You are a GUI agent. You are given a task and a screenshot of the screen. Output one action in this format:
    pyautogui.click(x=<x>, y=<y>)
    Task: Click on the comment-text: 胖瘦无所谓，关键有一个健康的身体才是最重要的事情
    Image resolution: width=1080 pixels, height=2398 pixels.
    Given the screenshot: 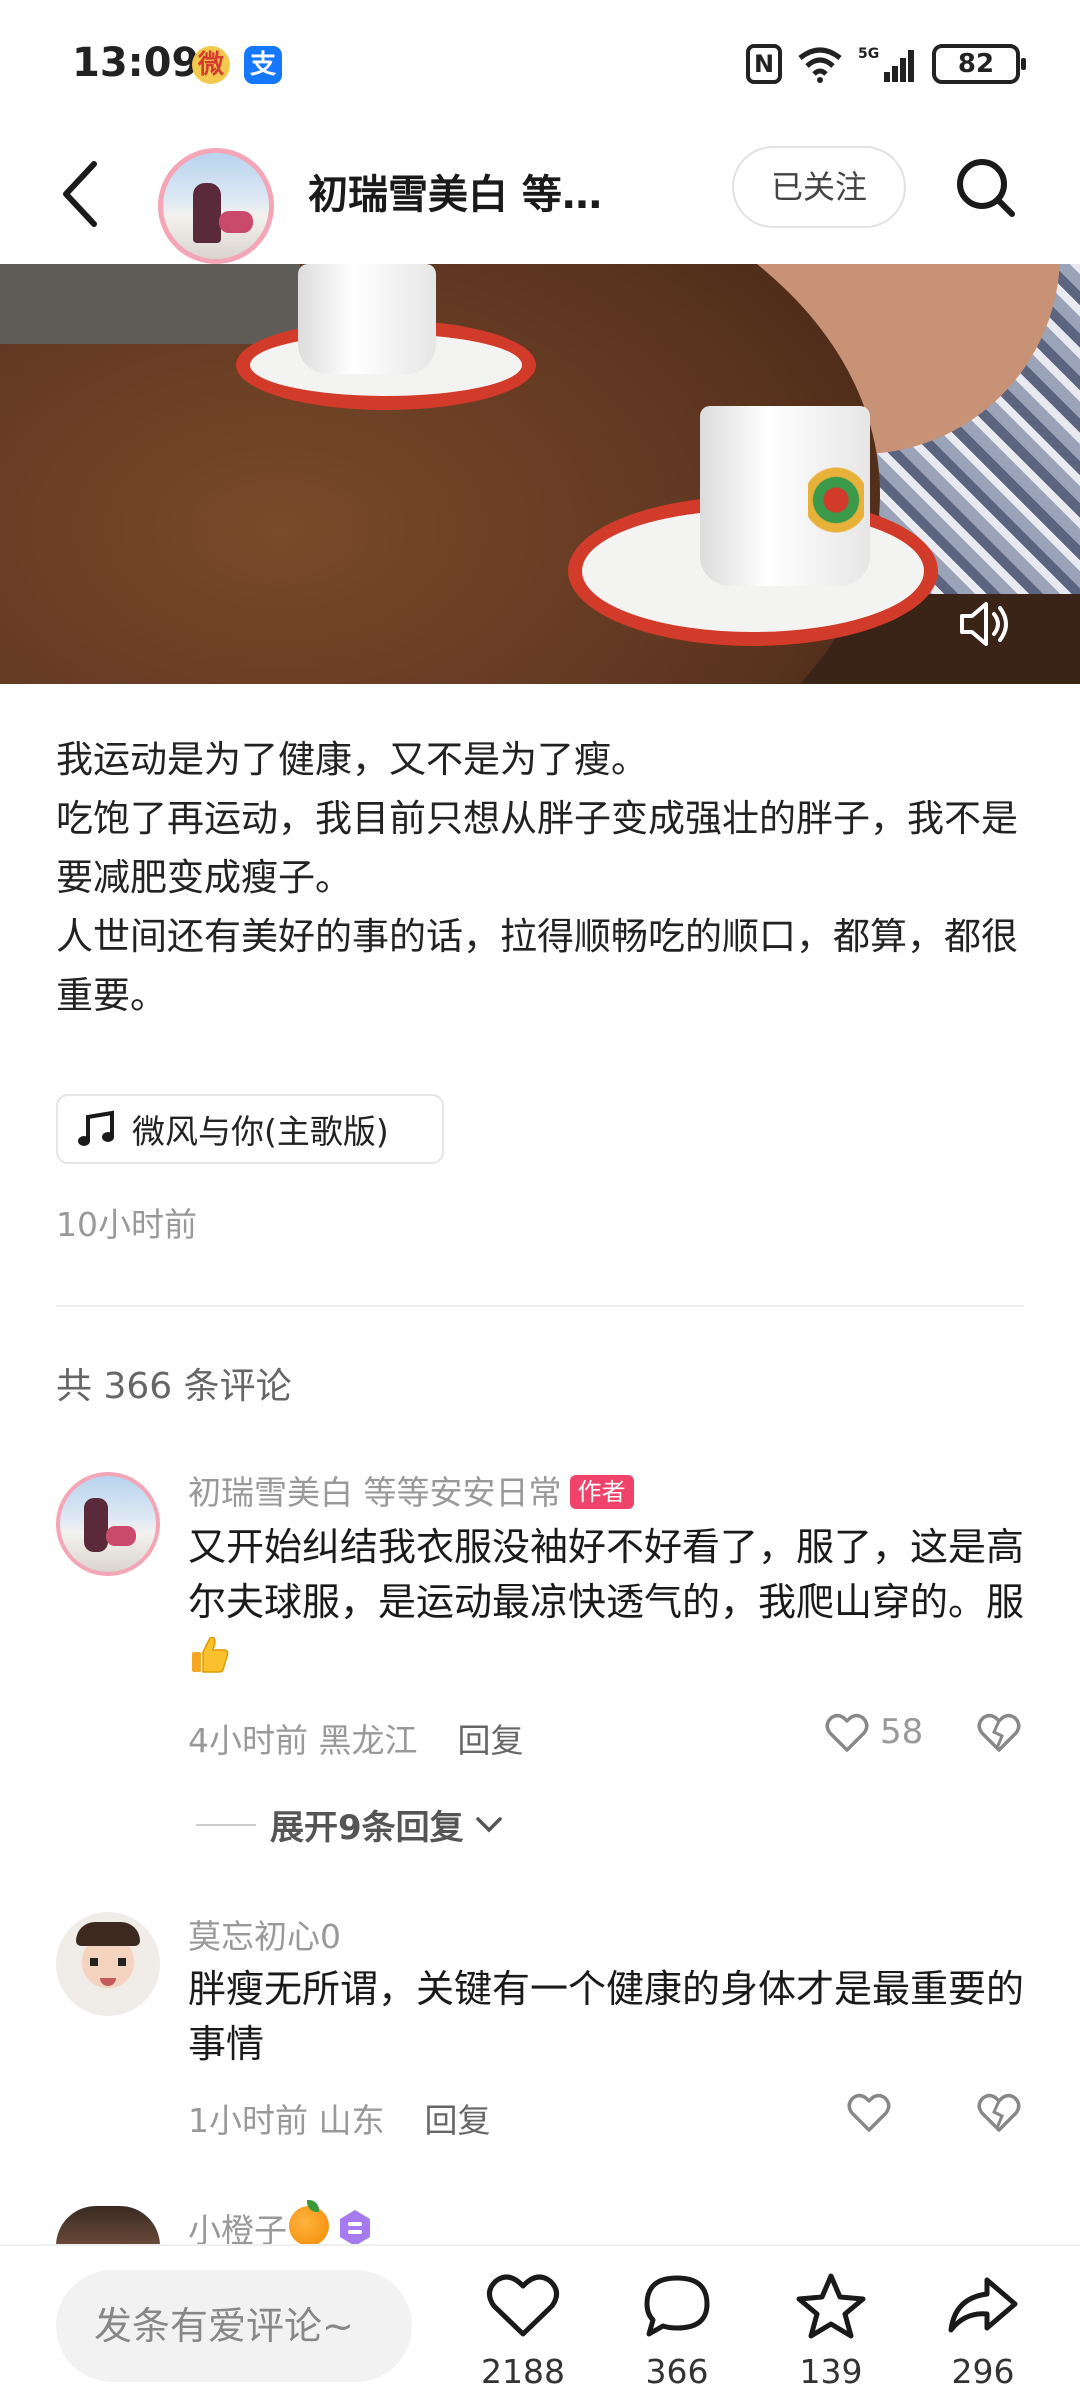 What is the action you would take?
    pyautogui.click(x=606, y=2016)
    